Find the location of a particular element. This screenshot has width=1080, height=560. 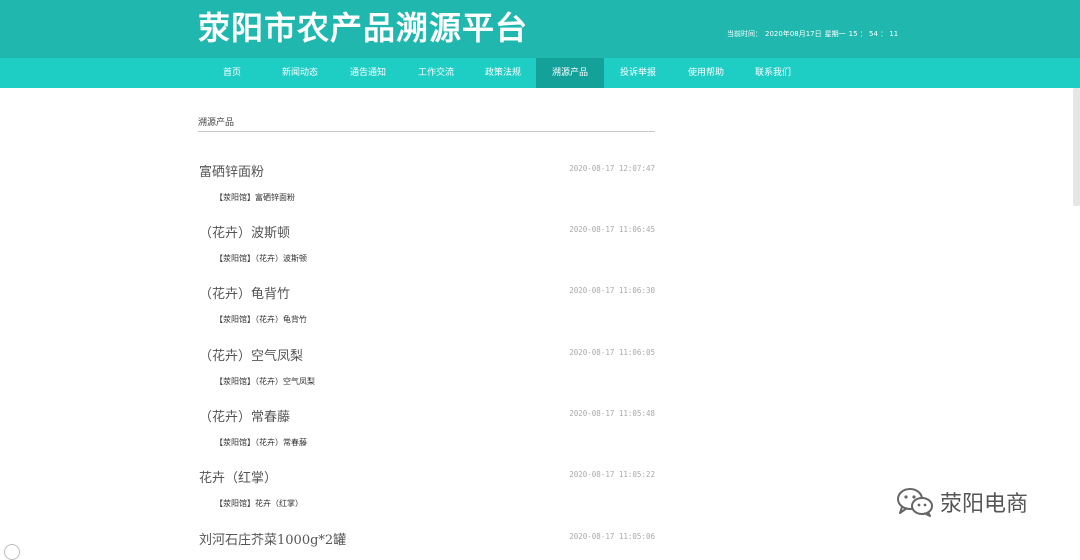

item-desc: 【荥阳馆】（花卉）龟背竹 is located at coordinates (261, 319).